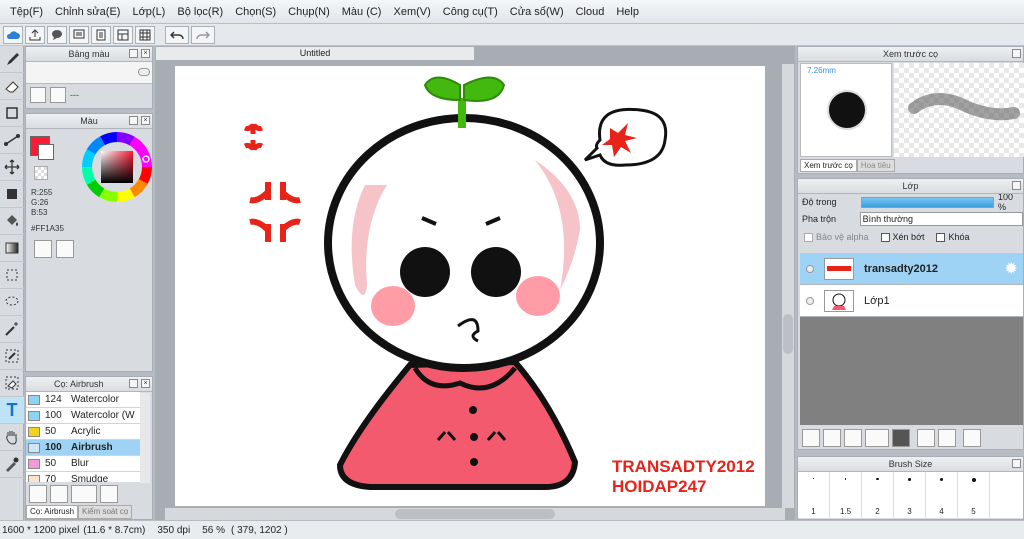 This screenshot has height=539, width=1024. Describe the element at coordinates (627, 12) in the screenshot. I see `menu-item: Help` at that location.